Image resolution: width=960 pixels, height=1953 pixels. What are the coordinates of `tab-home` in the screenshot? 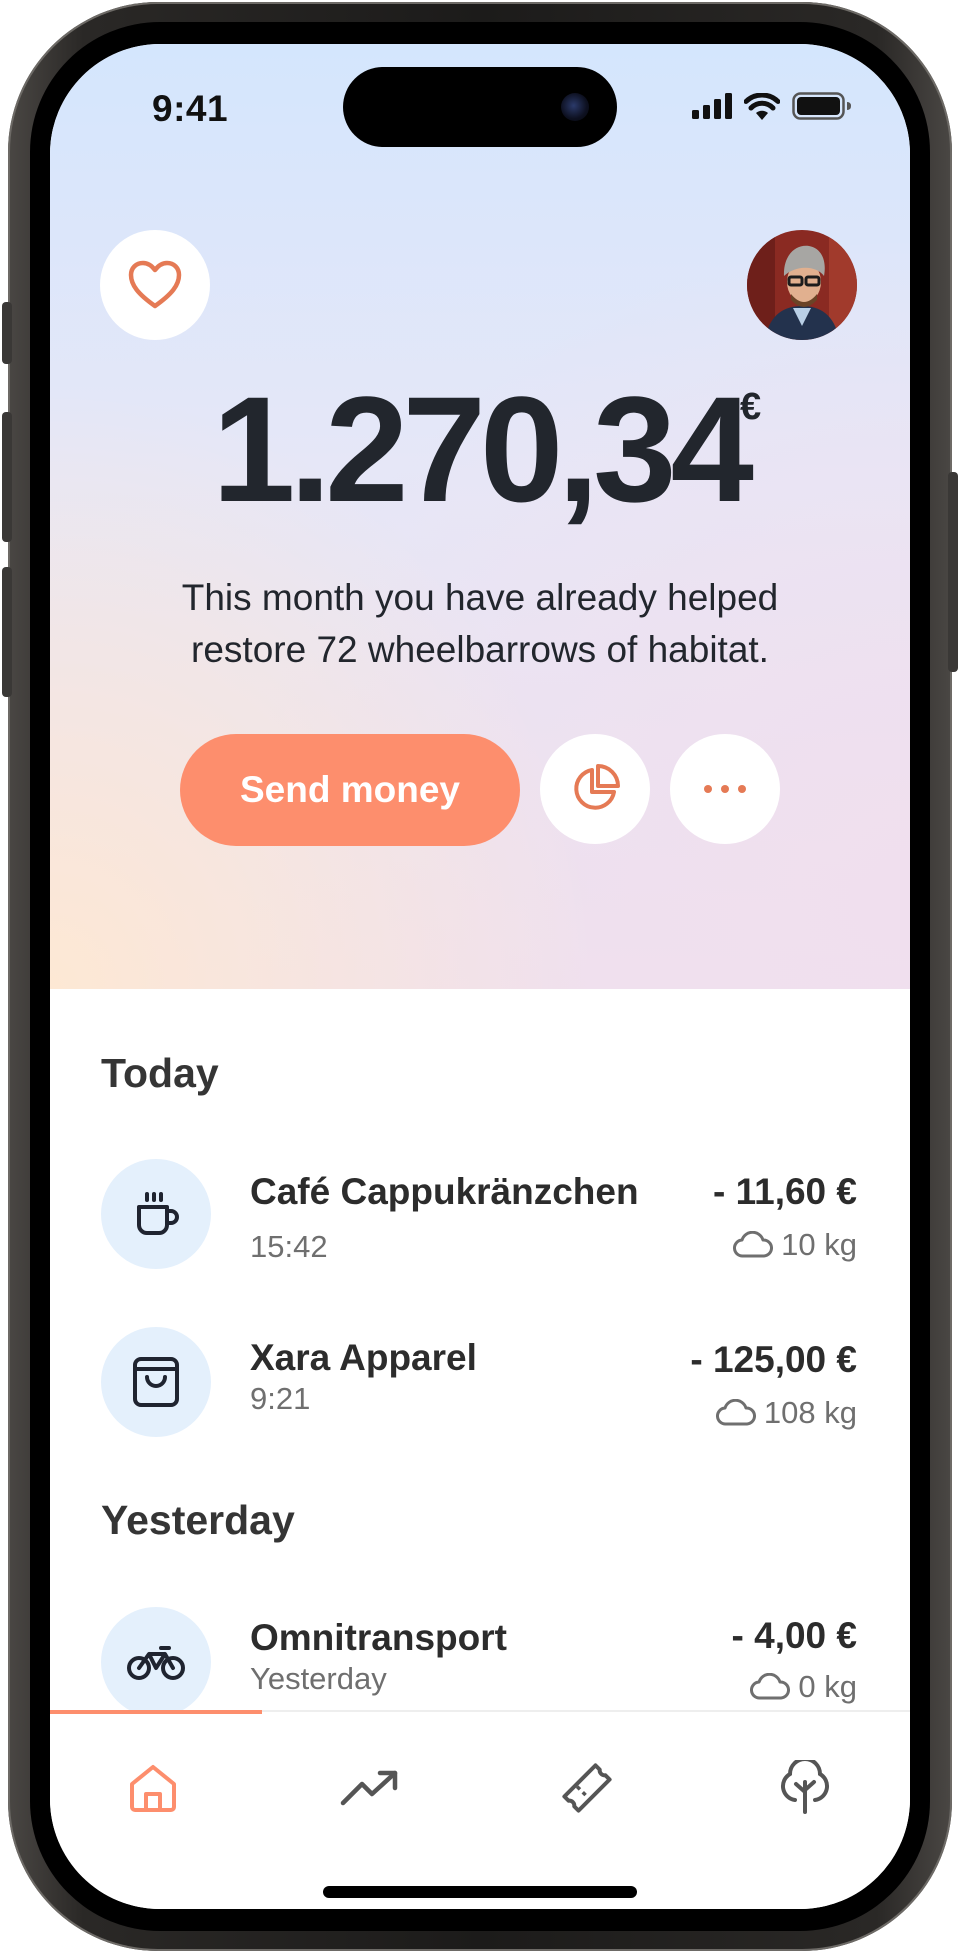 It's located at (153, 1788).